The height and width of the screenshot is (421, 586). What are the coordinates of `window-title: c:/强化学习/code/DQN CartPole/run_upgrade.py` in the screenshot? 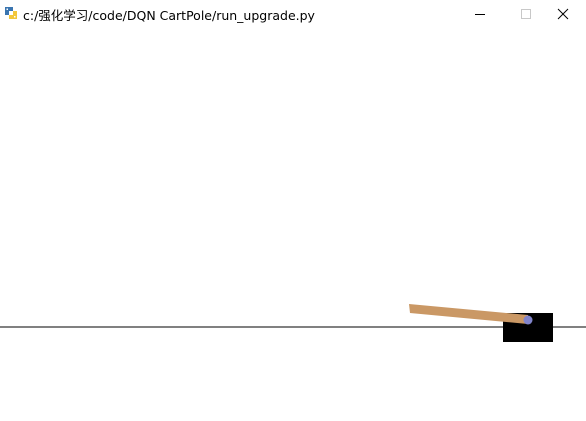 It's located at (169, 15).